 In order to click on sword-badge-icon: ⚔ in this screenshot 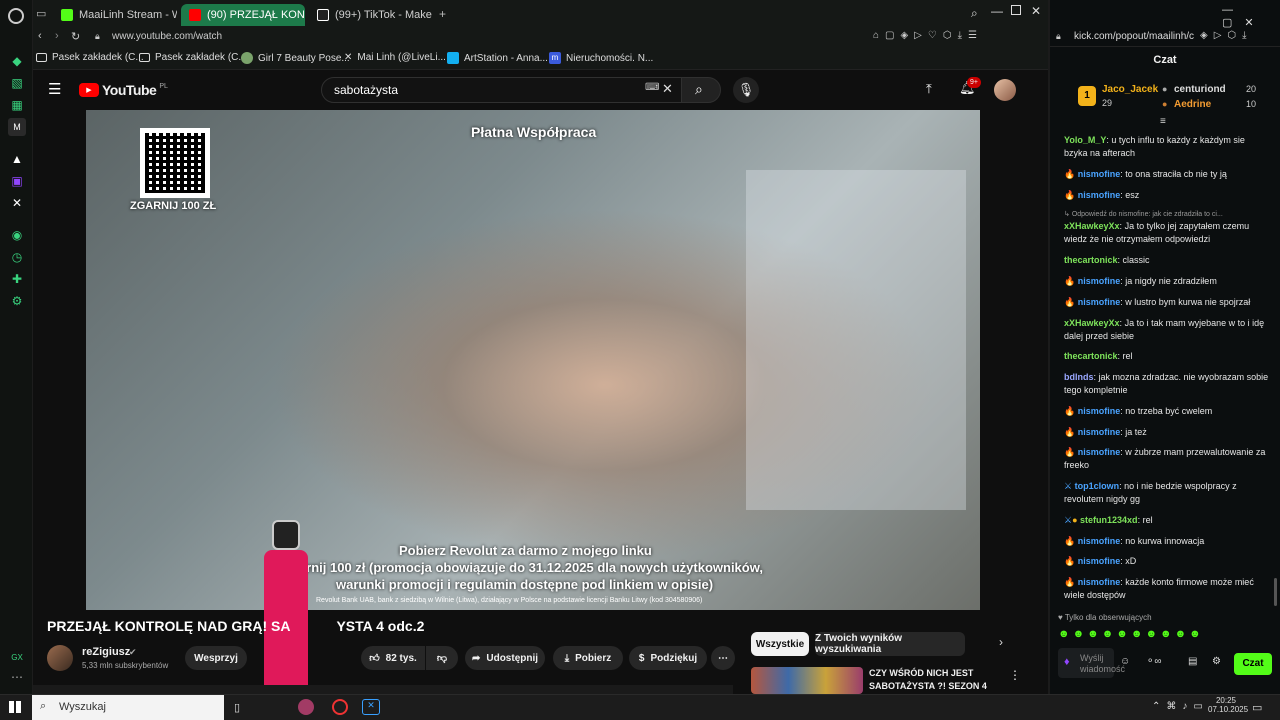, I will do `click(1068, 486)`.